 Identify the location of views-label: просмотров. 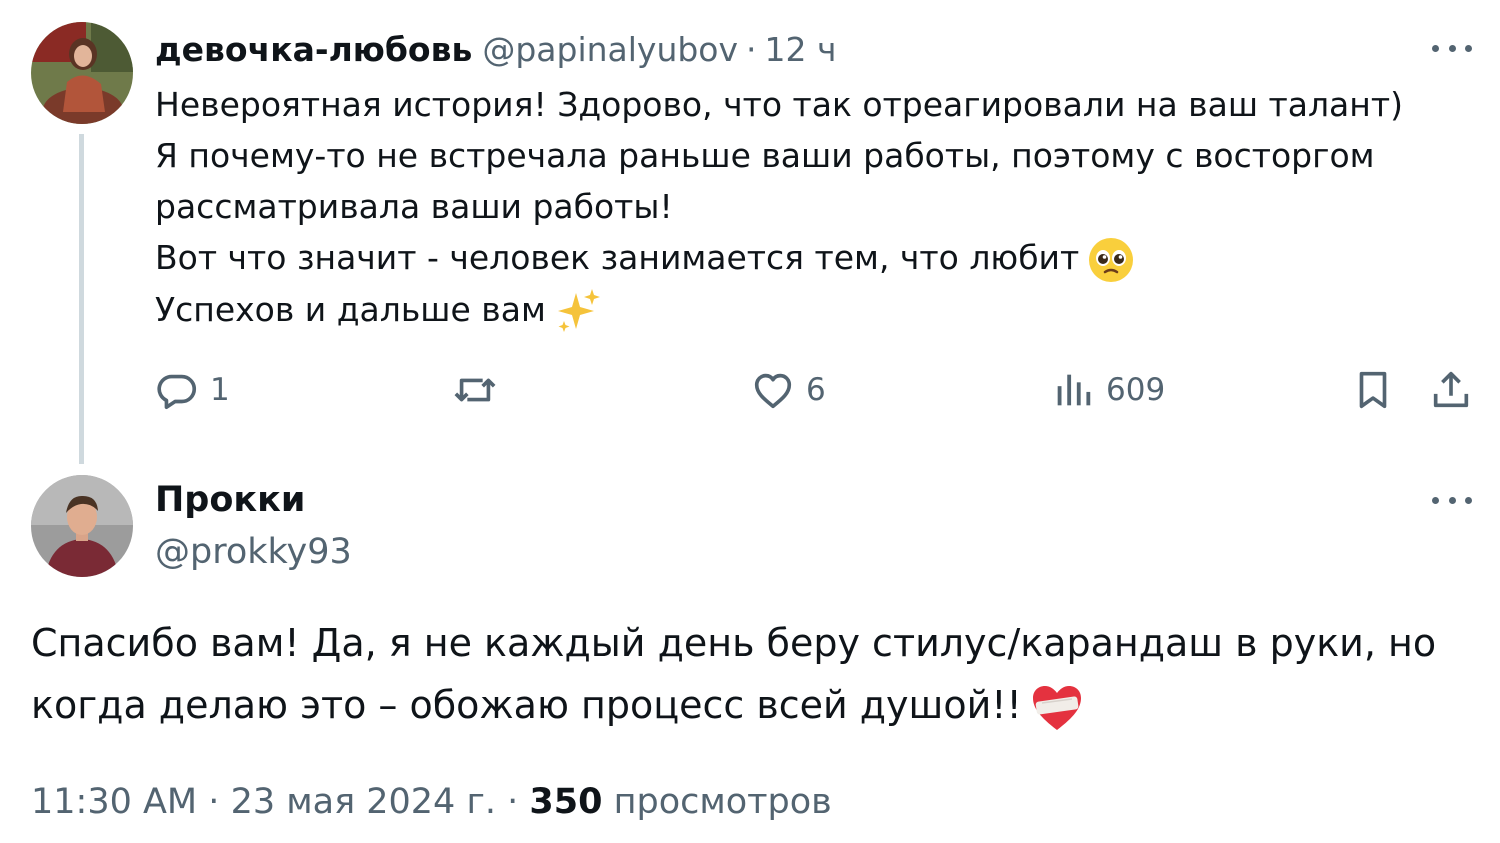
(722, 802).